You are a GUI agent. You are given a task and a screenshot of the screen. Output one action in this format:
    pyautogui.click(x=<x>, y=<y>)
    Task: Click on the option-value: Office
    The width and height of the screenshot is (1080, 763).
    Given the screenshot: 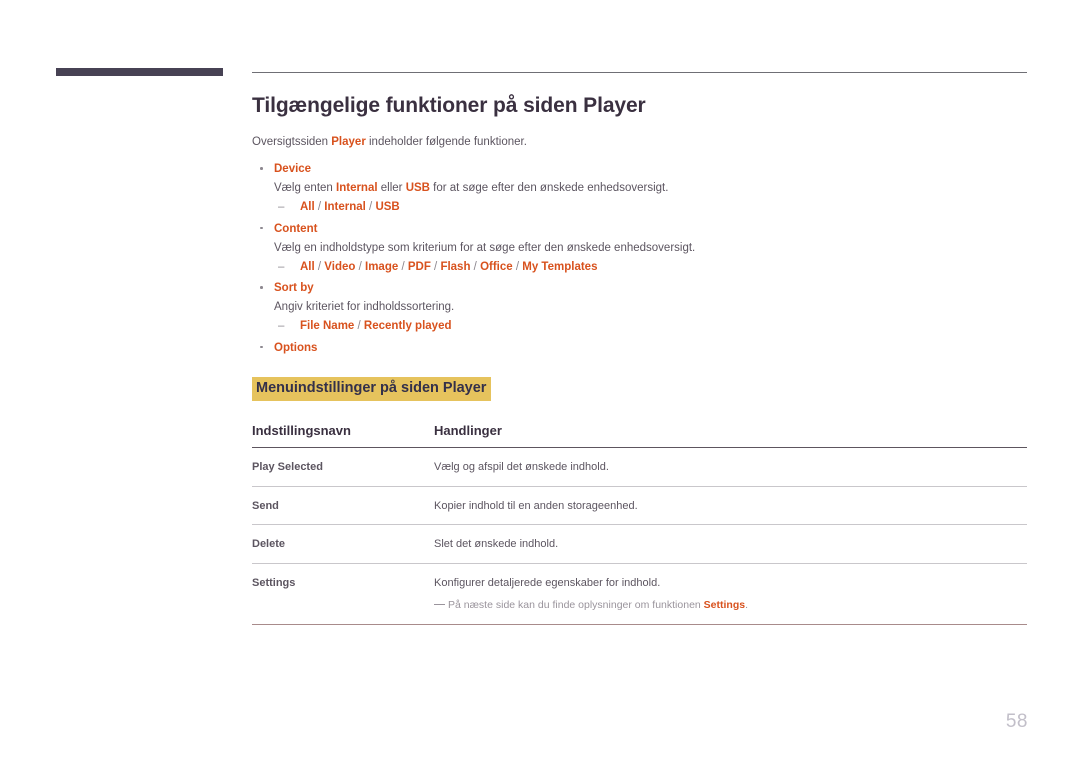 What is the action you would take?
    pyautogui.click(x=496, y=266)
    